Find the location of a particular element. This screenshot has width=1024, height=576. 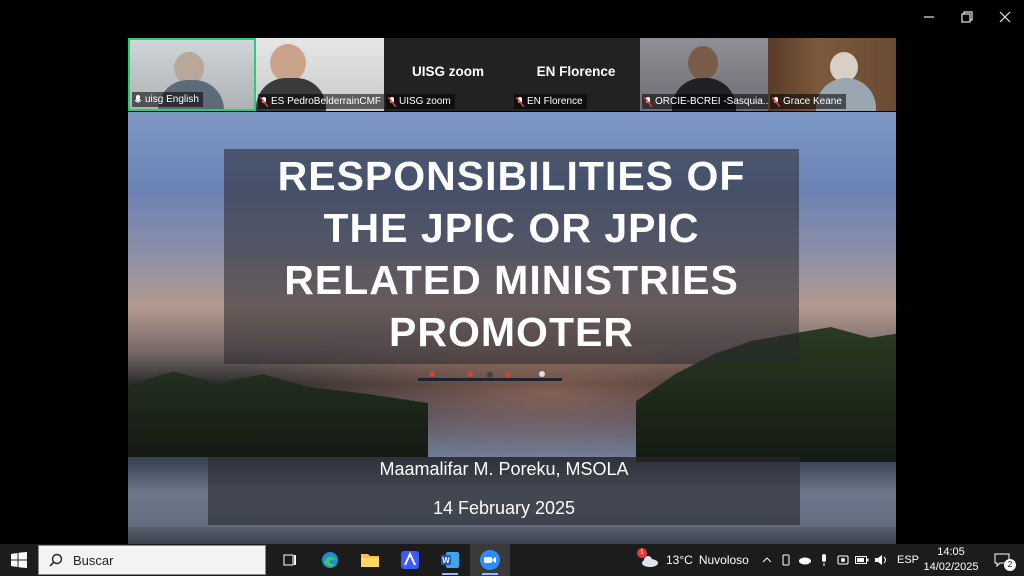

word-button: W is located at coordinates (450, 560).